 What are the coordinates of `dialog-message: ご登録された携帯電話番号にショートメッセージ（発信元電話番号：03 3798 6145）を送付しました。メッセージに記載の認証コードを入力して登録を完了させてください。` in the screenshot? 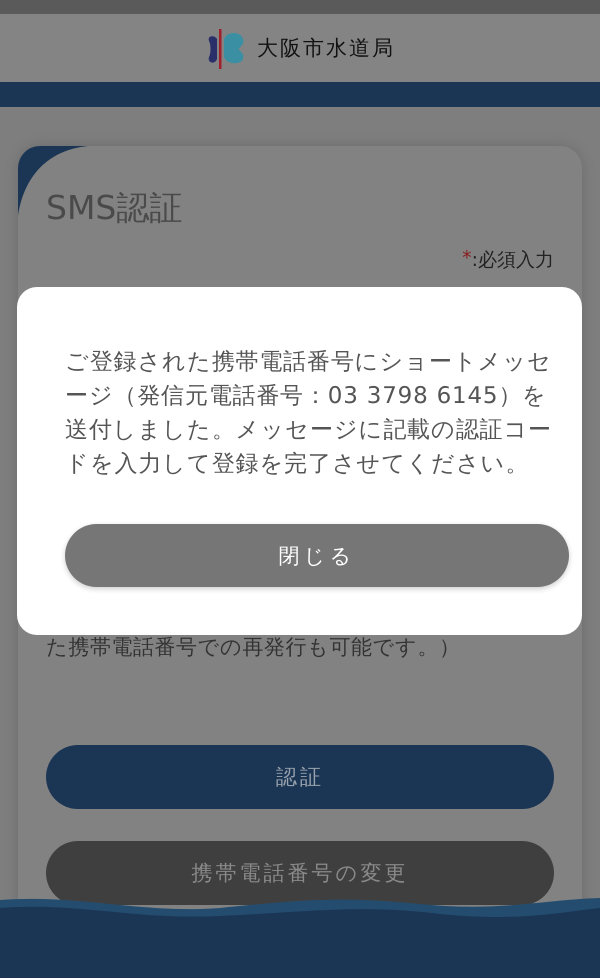 It's located at (308, 413).